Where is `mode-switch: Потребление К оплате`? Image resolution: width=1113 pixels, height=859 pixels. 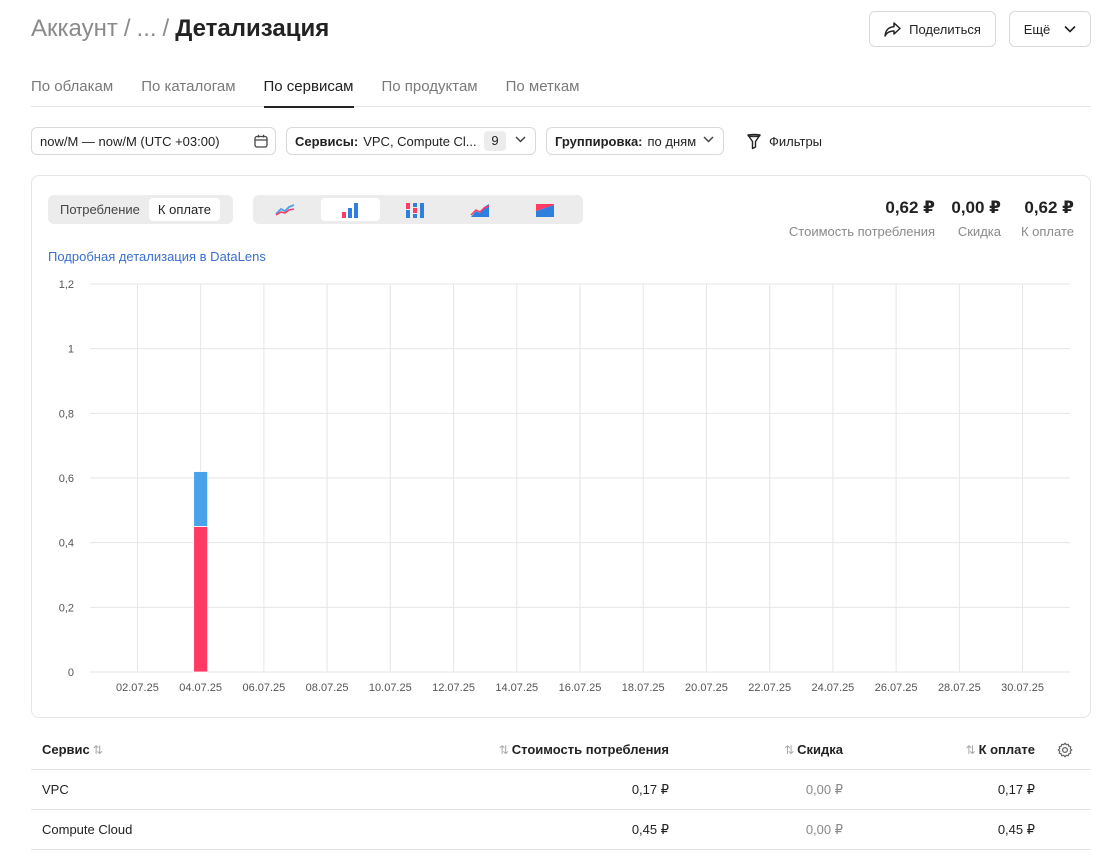 mode-switch: Потребление К оплате is located at coordinates (140, 209).